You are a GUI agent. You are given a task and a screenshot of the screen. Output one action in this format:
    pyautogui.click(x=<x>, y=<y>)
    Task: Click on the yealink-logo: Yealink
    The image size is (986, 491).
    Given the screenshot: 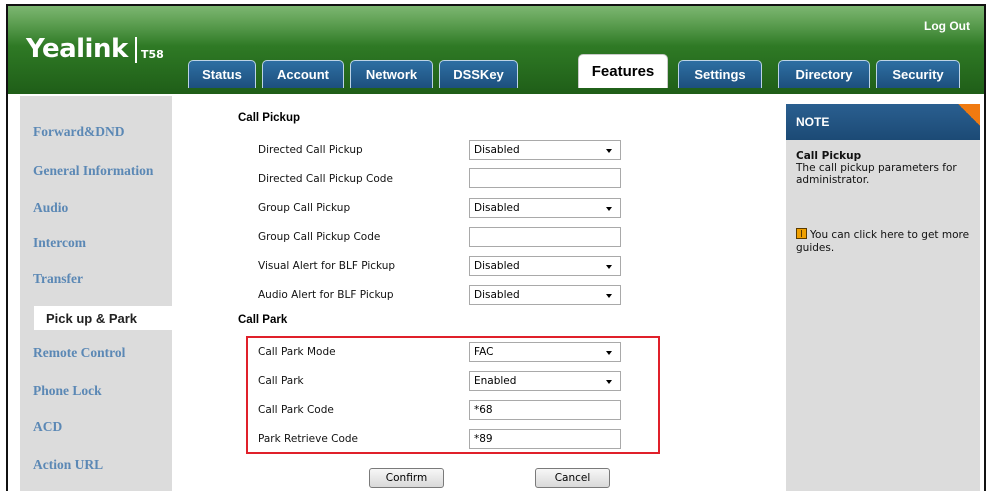 What is the action you would take?
    pyautogui.click(x=77, y=49)
    